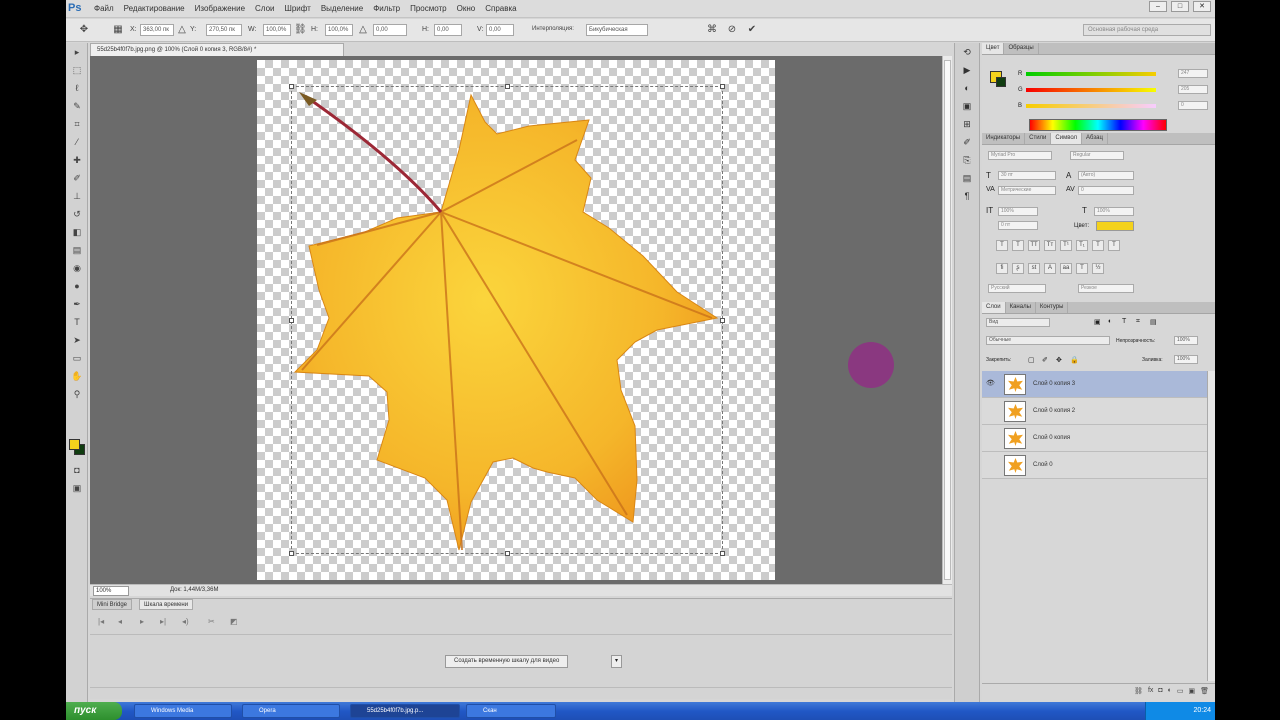  What do you see at coordinates (77, 322) in the screenshot?
I see `type-tool-icon: T` at bounding box center [77, 322].